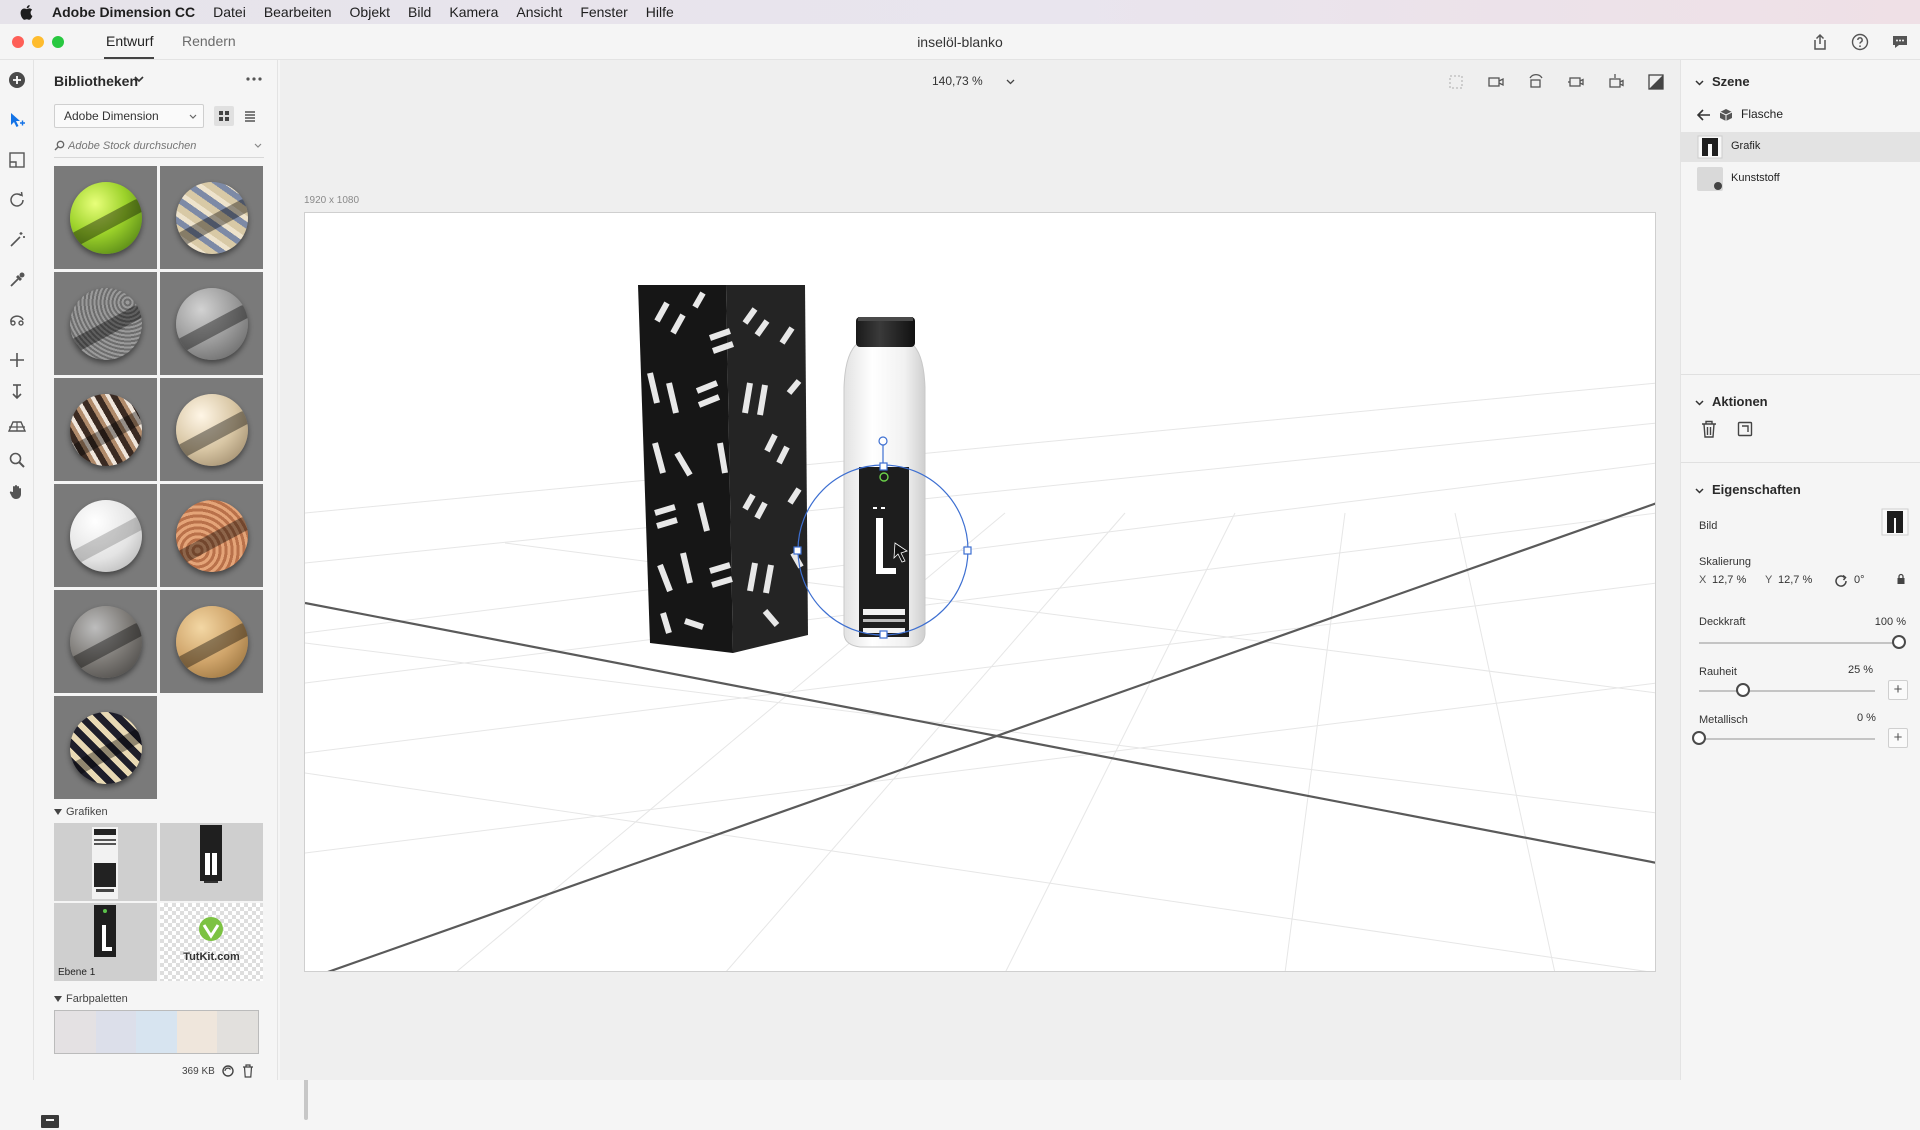 The height and width of the screenshot is (1130, 1920). I want to click on menu-bearbeiten: Bearbeiten, so click(298, 12).